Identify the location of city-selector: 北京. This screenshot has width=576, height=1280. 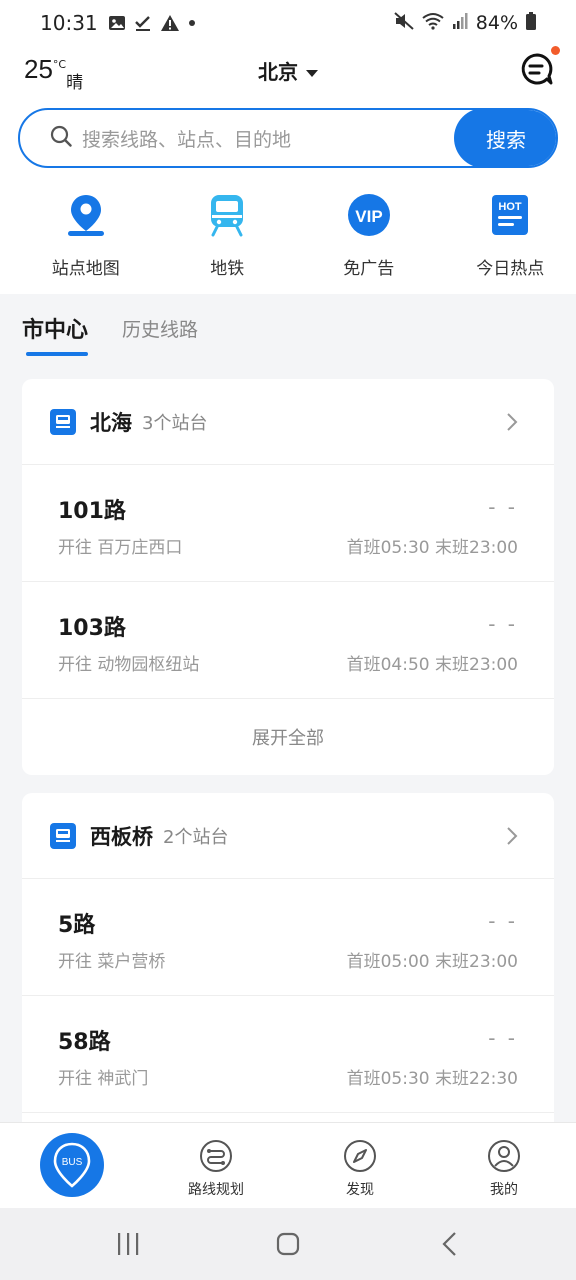
(288, 70).